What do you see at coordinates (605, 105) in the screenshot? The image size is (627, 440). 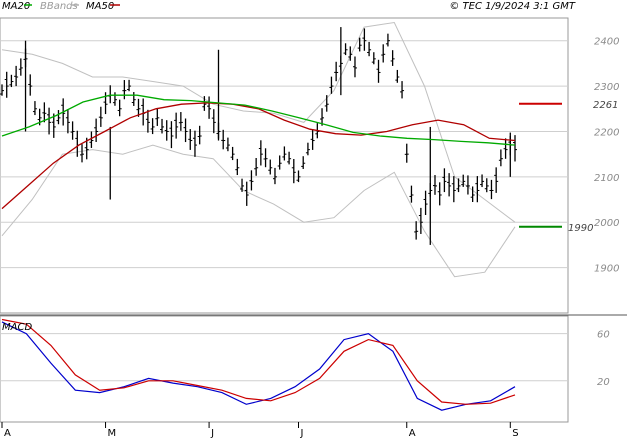 I see `resistance-level-label: 2261` at bounding box center [605, 105].